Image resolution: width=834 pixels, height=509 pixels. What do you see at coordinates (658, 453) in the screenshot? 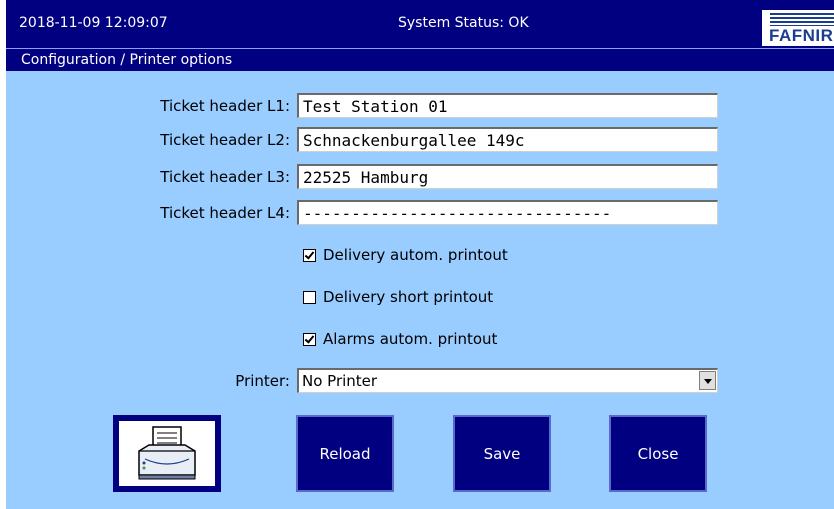
I see `close-button: Close` at bounding box center [658, 453].